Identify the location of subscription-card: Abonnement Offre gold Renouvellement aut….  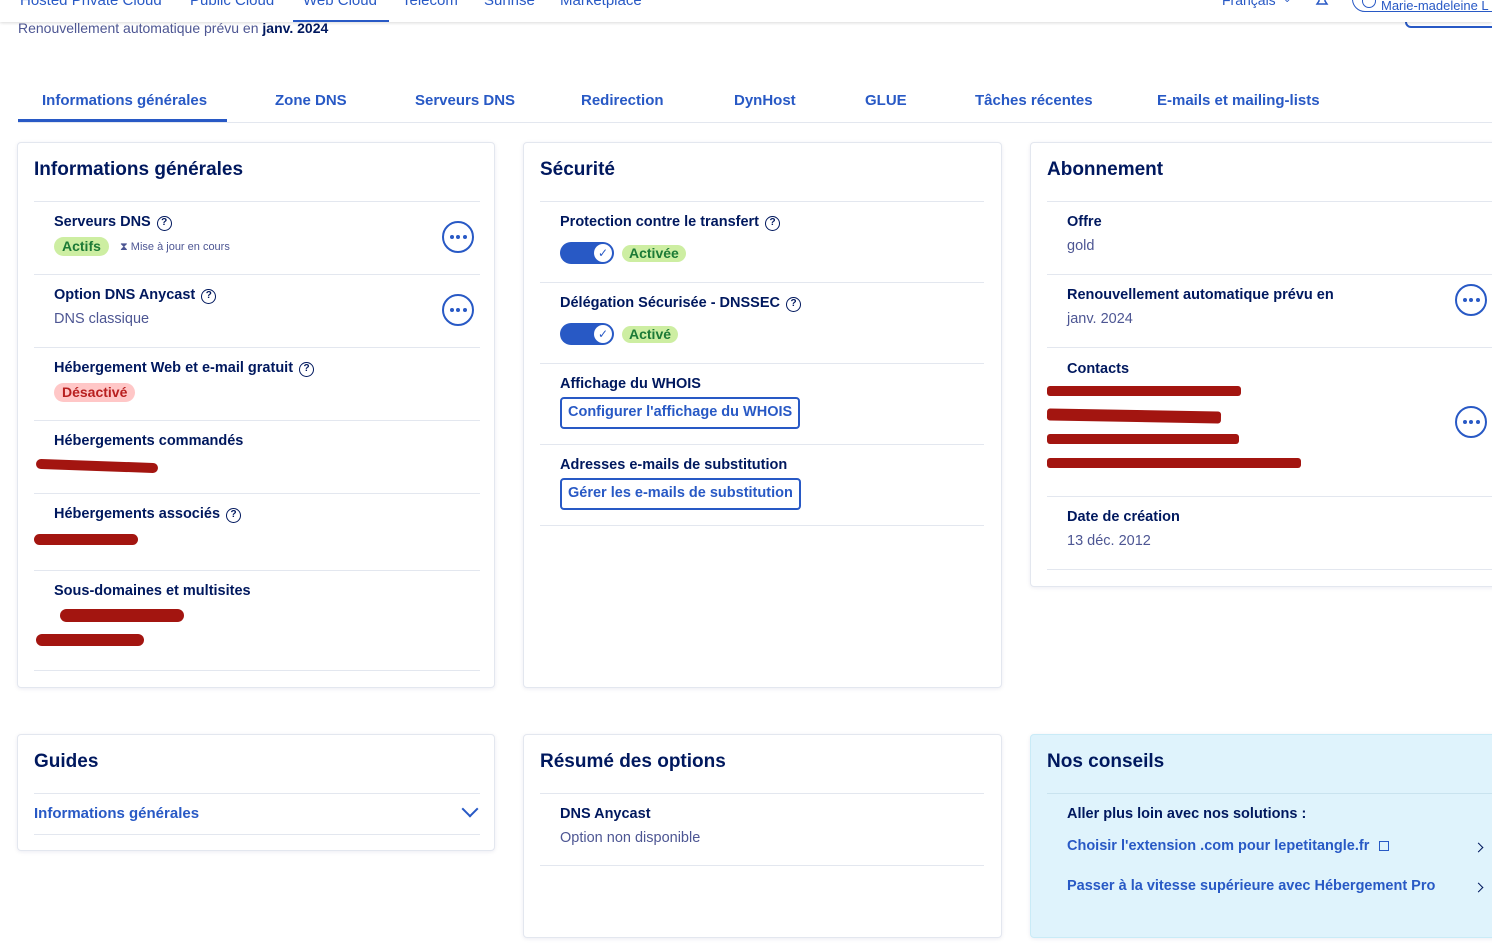
(1261, 364).